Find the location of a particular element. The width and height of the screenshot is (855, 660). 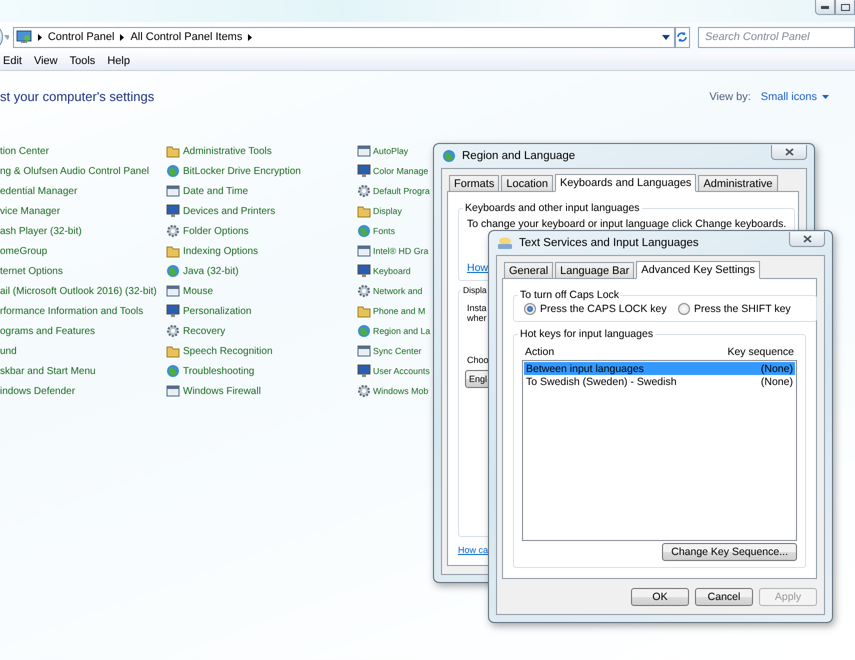

page-heading: st your computer's settings is located at coordinates (77, 96).